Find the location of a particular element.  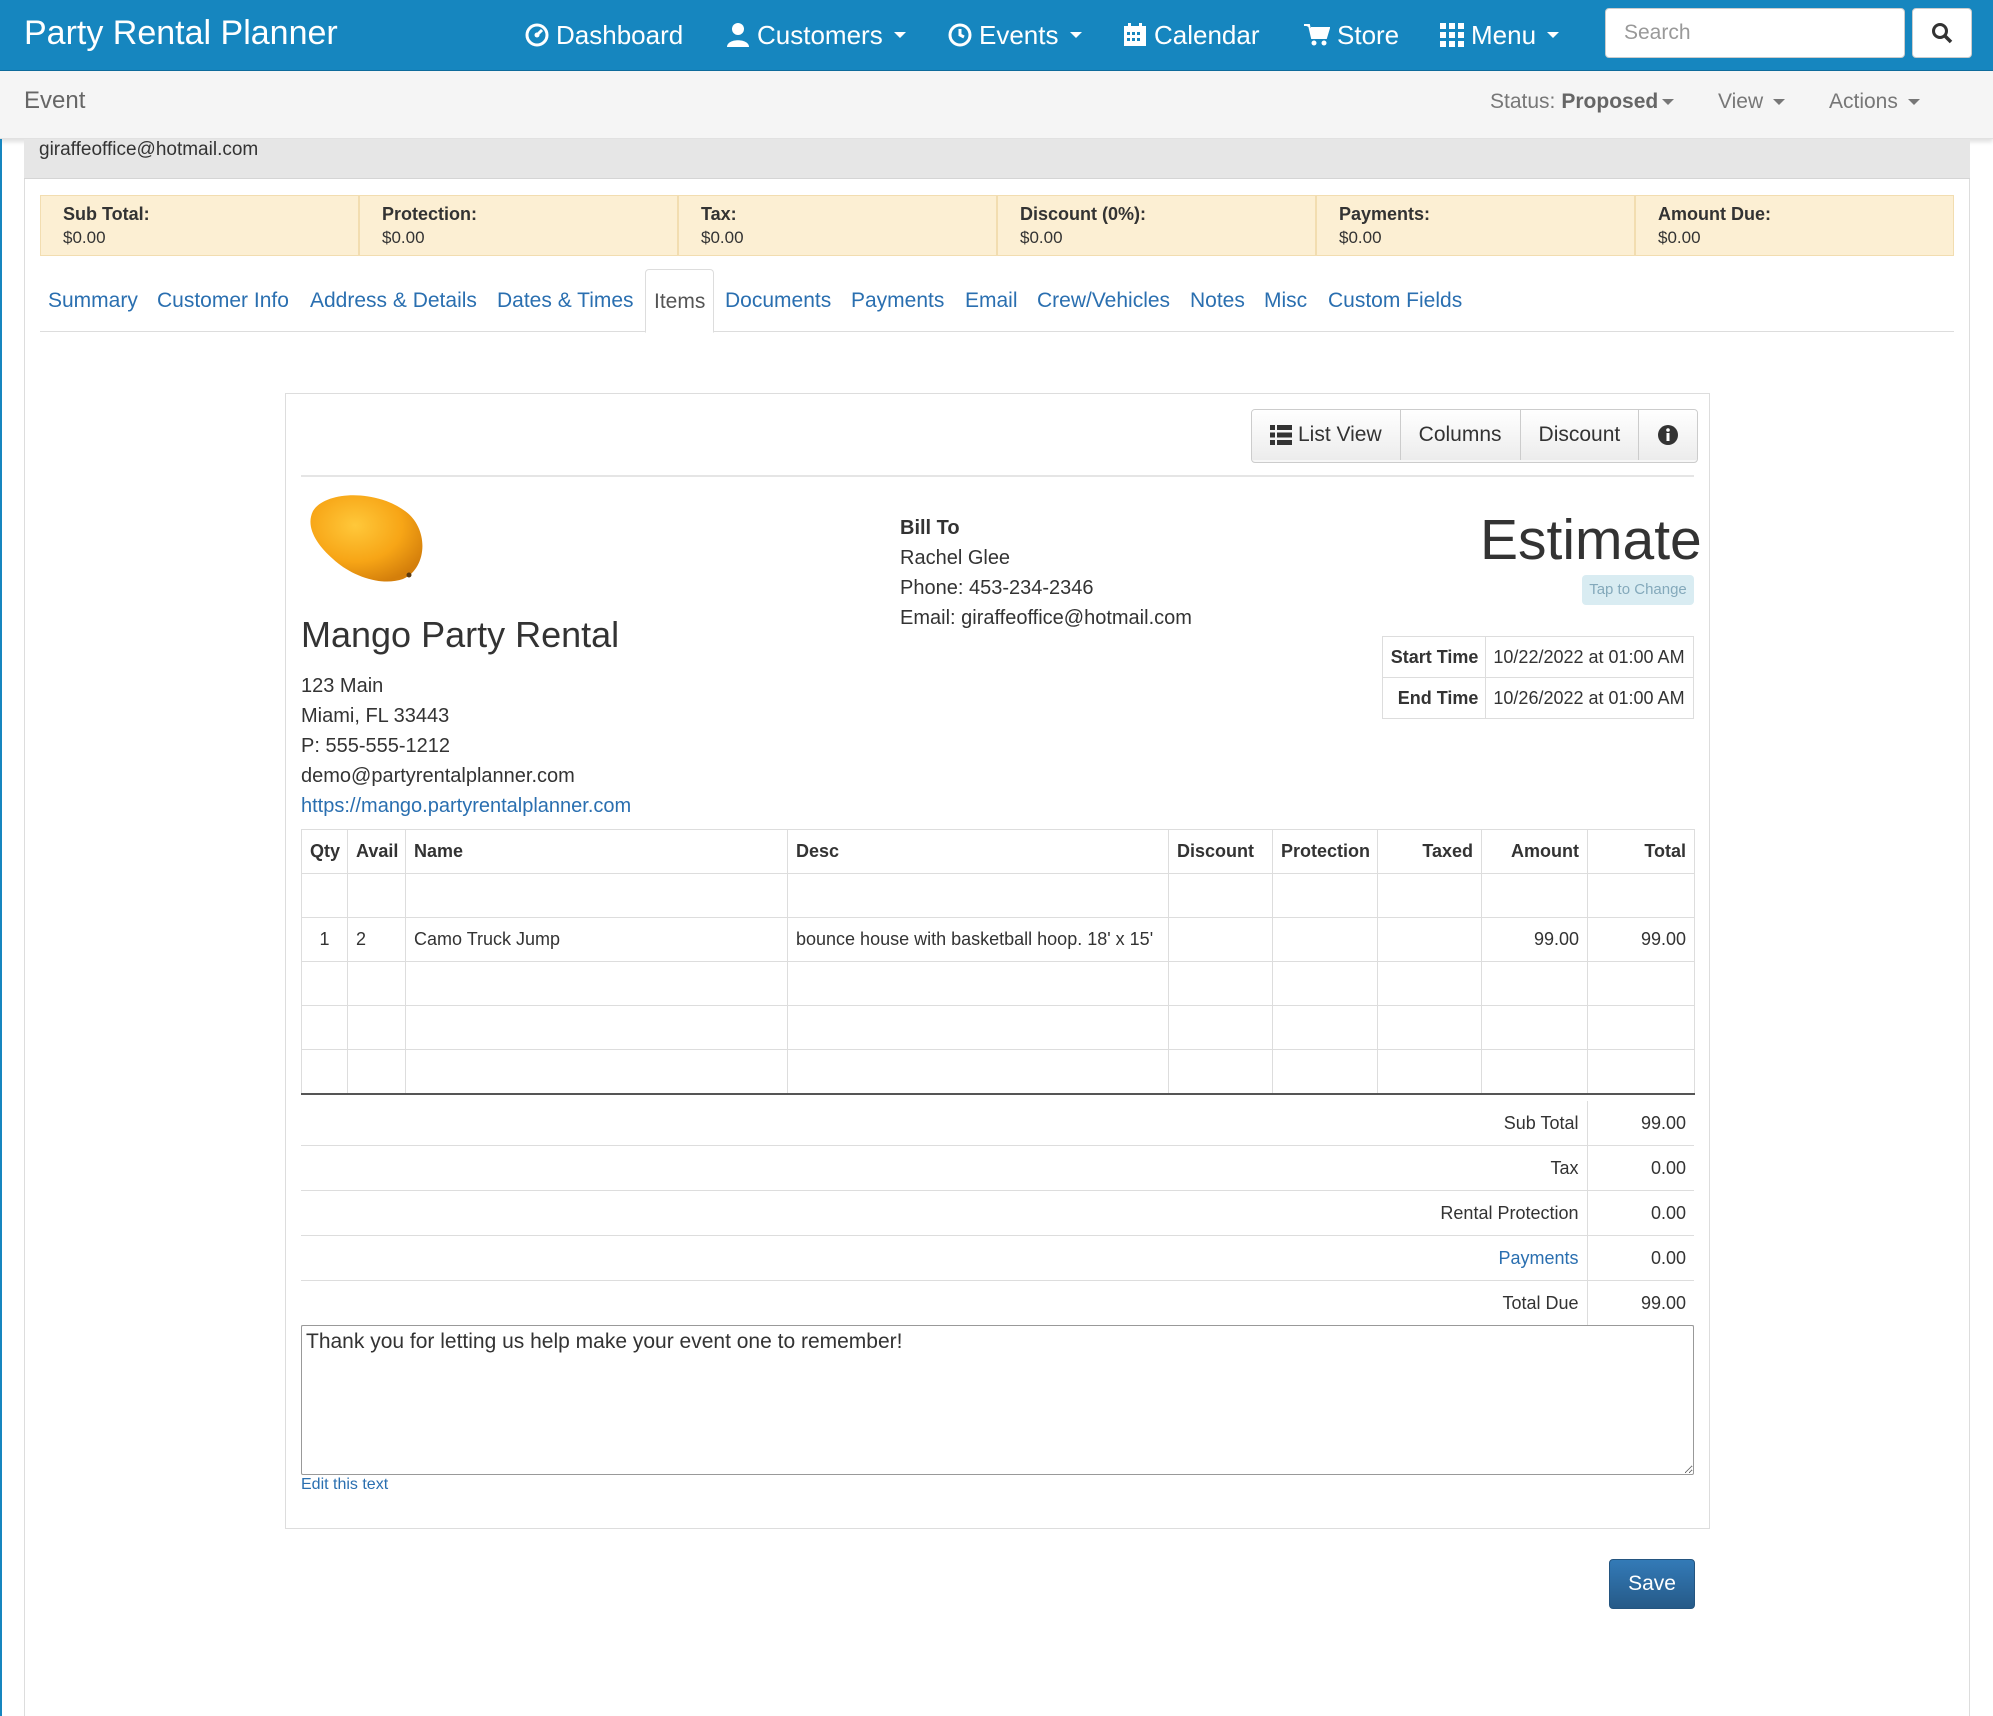

nav-events: Events is located at coordinates (1015, 35).